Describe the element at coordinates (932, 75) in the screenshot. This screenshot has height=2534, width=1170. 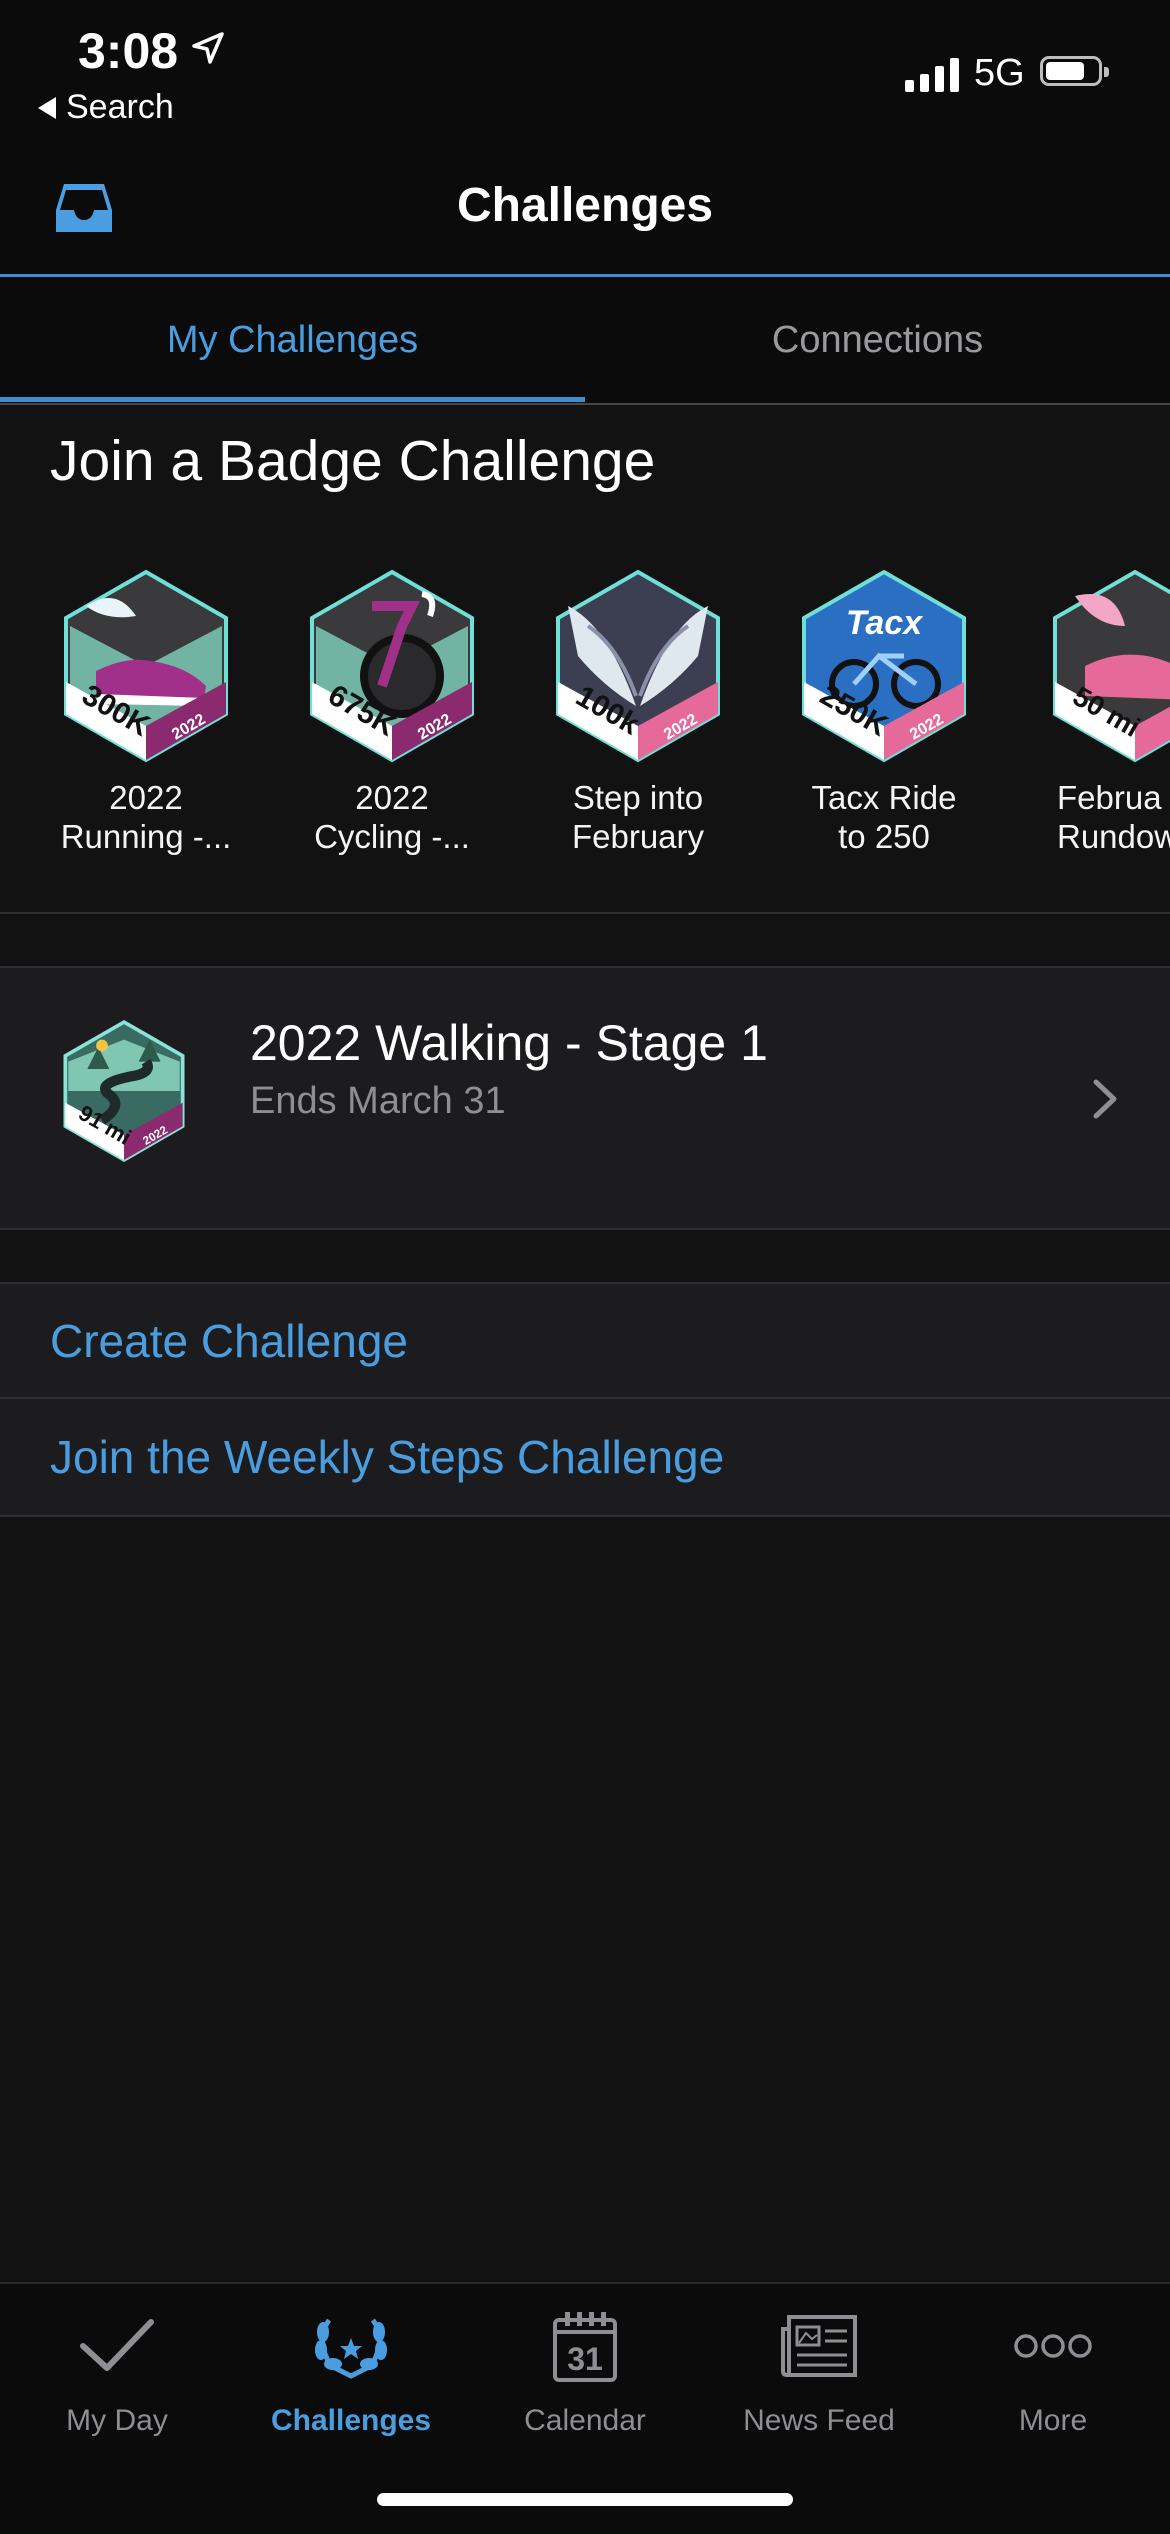
I see `cellular-signal-icon` at that location.